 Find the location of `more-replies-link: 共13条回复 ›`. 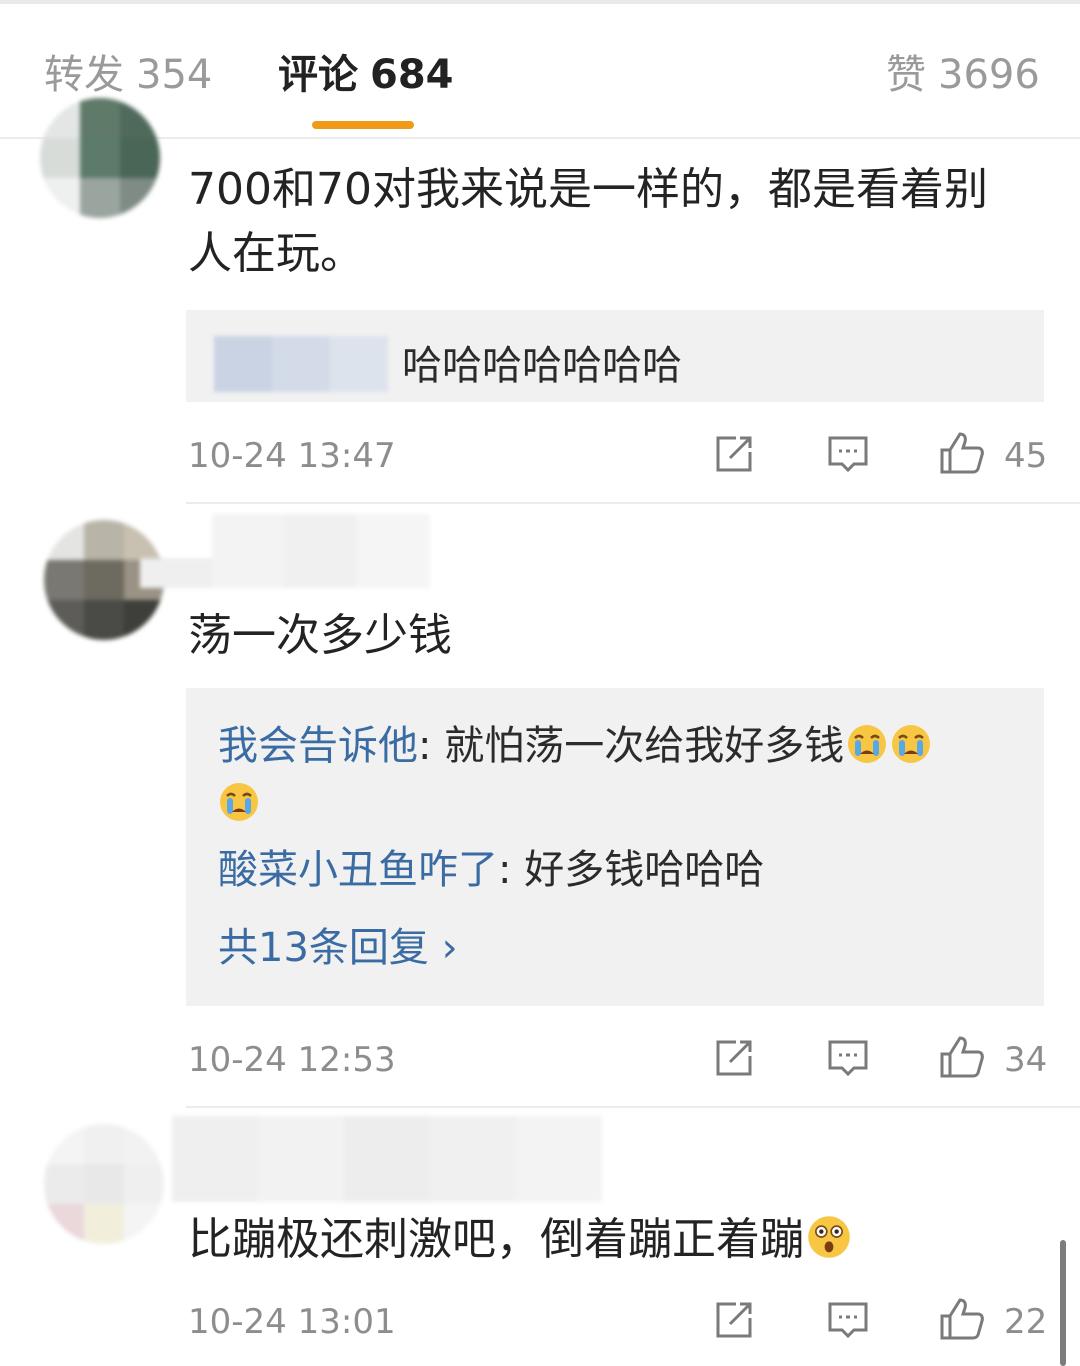

more-replies-link: 共13条回复 › is located at coordinates (338, 948).